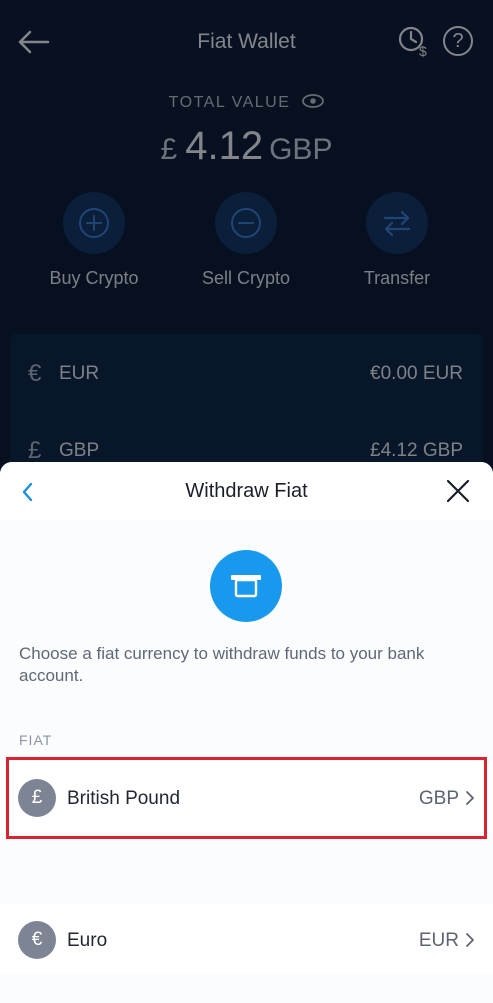  What do you see at coordinates (438, 940) in the screenshot?
I see `currency-code: EUR` at bounding box center [438, 940].